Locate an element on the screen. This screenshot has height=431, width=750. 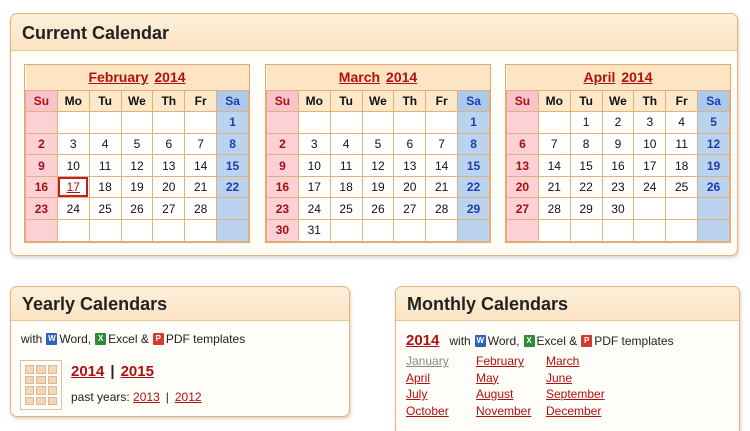
month-link-november: November is located at coordinates (511, 412).